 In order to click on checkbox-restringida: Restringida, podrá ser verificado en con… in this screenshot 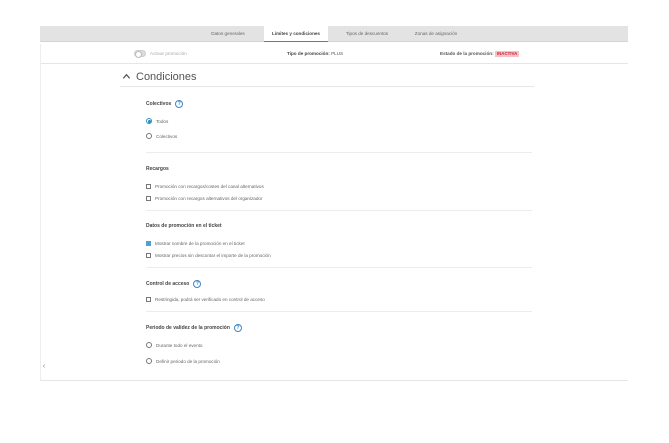, I will do `click(339, 299)`.